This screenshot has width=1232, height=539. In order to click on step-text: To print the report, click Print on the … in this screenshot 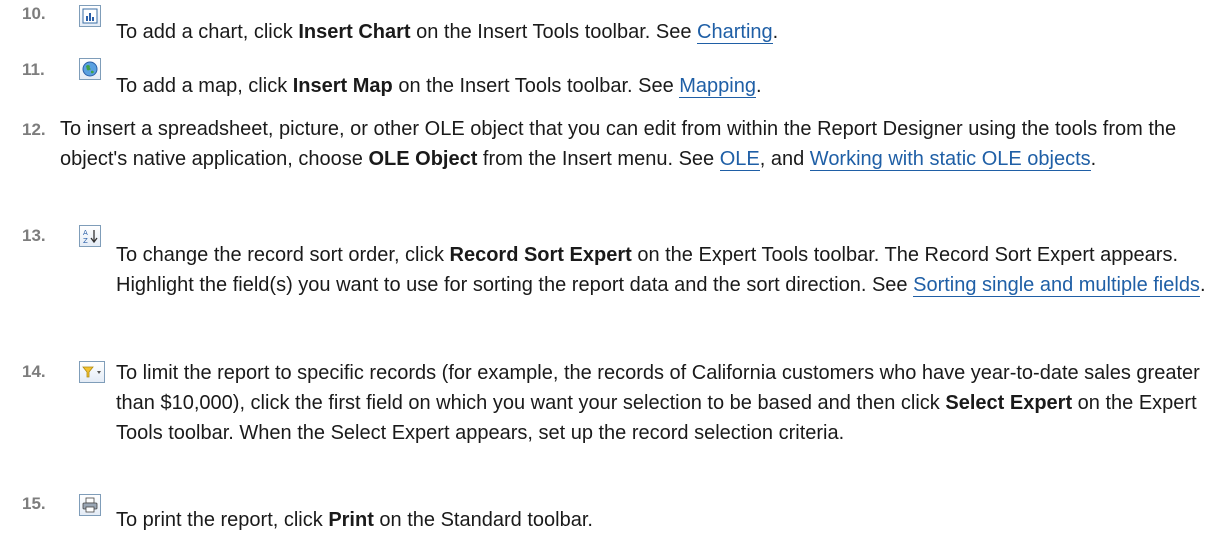, I will do `click(354, 520)`.